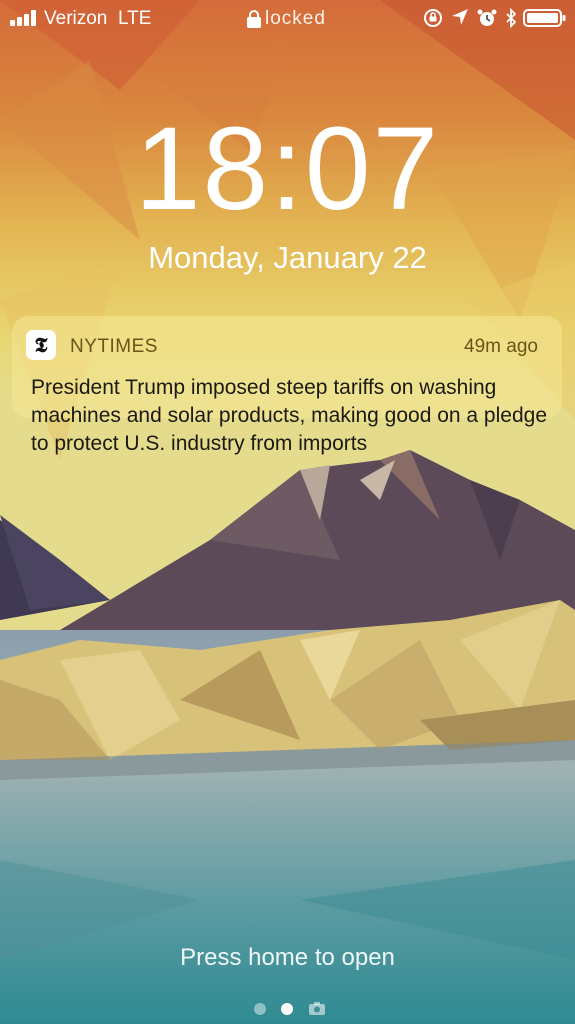  Describe the element at coordinates (287, 957) in the screenshot. I see `press-home-hint: Press home to open` at that location.